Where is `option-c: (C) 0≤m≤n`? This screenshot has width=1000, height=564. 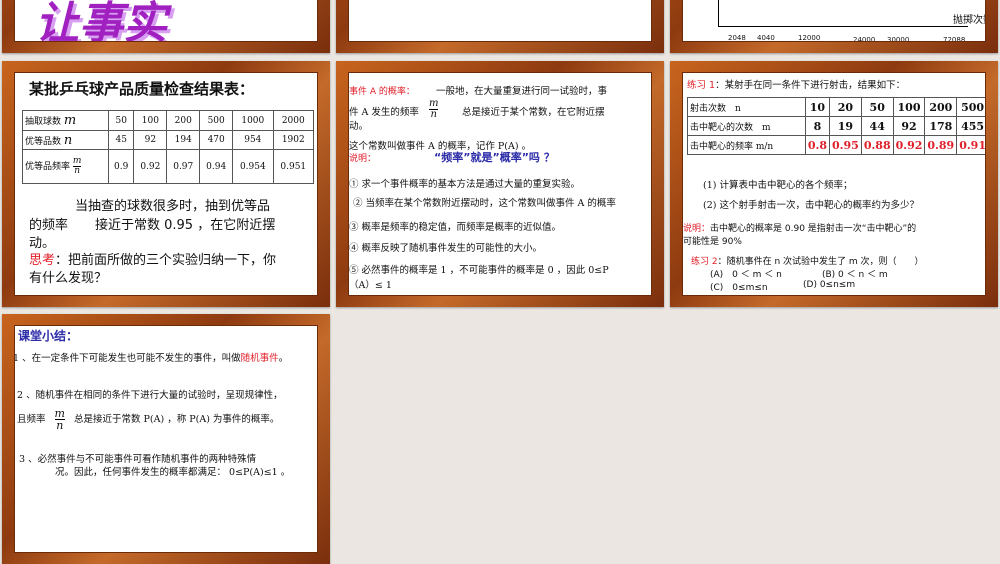
option-c: (C) 0≤m≤n is located at coordinates (739, 288).